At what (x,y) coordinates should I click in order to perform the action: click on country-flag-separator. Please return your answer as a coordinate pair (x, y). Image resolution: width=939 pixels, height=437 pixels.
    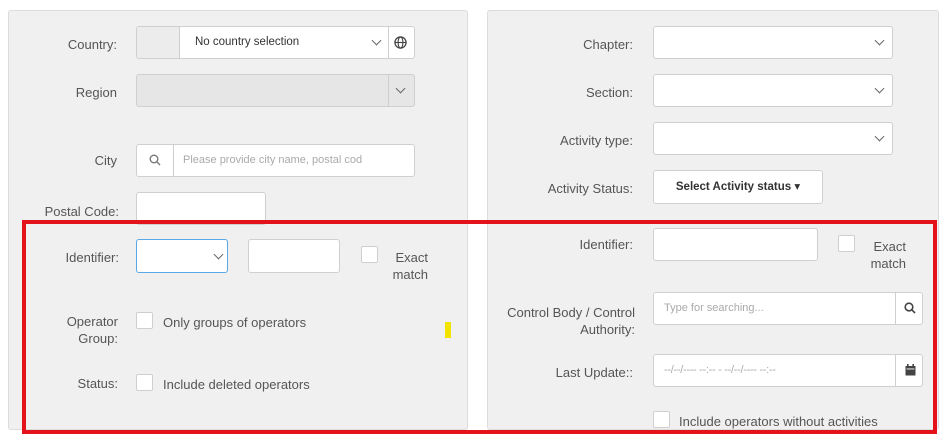
    Looking at the image, I should click on (179, 42).